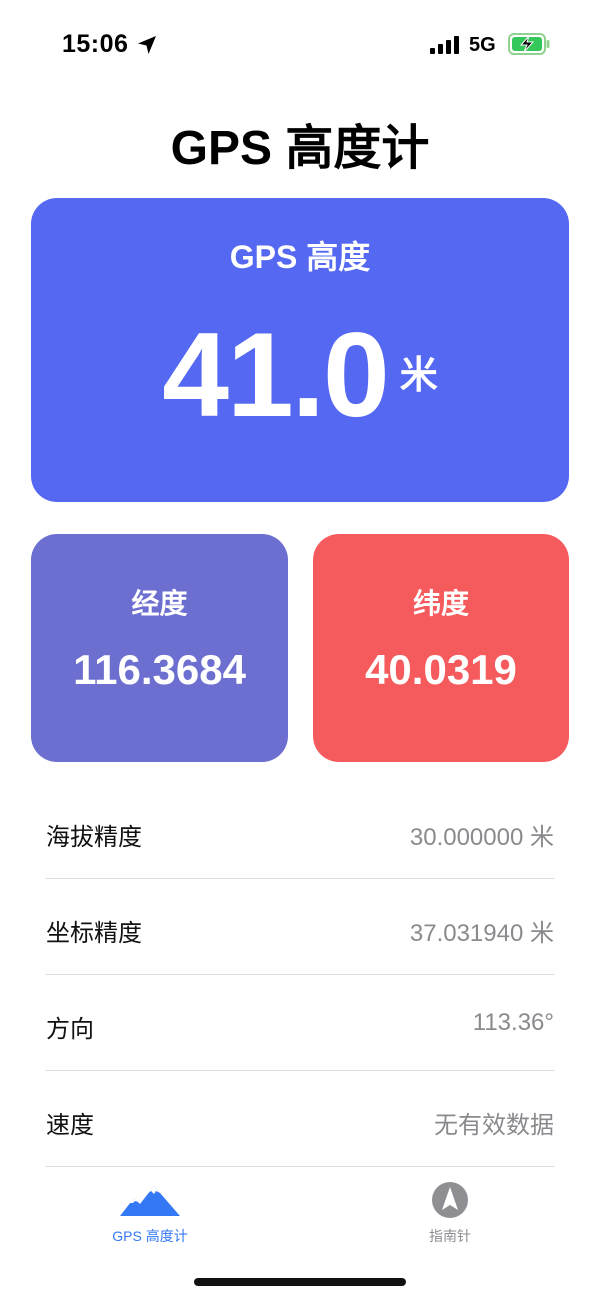  What do you see at coordinates (95, 44) in the screenshot?
I see `status-time: 15:06` at bounding box center [95, 44].